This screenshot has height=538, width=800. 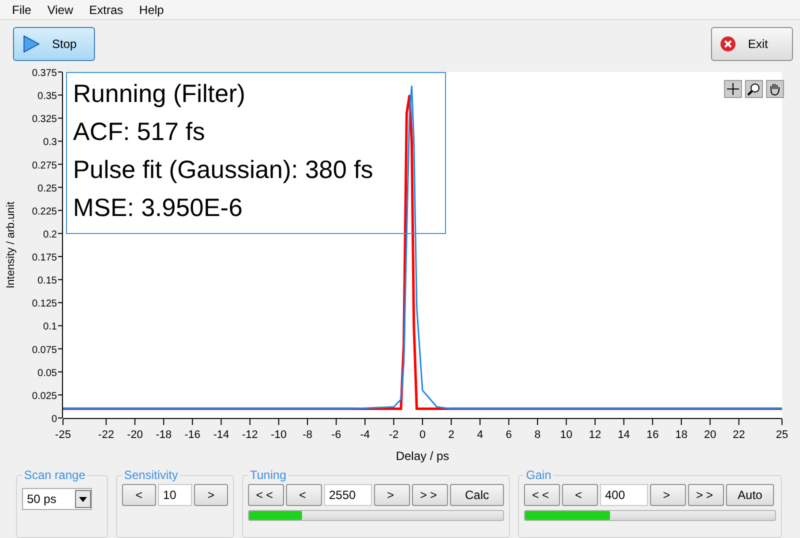 What do you see at coordinates (250, 435) in the screenshot?
I see `tick-label: -12` at bounding box center [250, 435].